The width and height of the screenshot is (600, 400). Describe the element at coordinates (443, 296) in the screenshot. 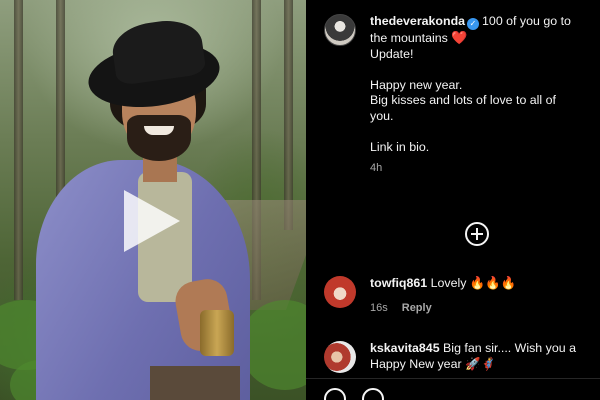

I see `comment-body: towfiq861 Lovely 🔥🔥🔥 16s Reply` at that location.